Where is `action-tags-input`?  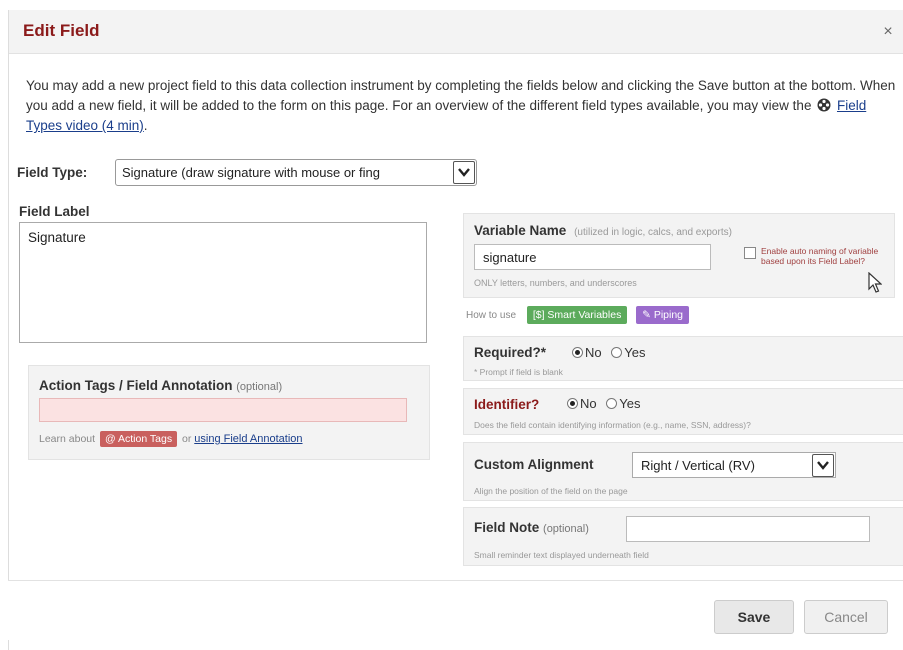
action-tags-input is located at coordinates (223, 410).